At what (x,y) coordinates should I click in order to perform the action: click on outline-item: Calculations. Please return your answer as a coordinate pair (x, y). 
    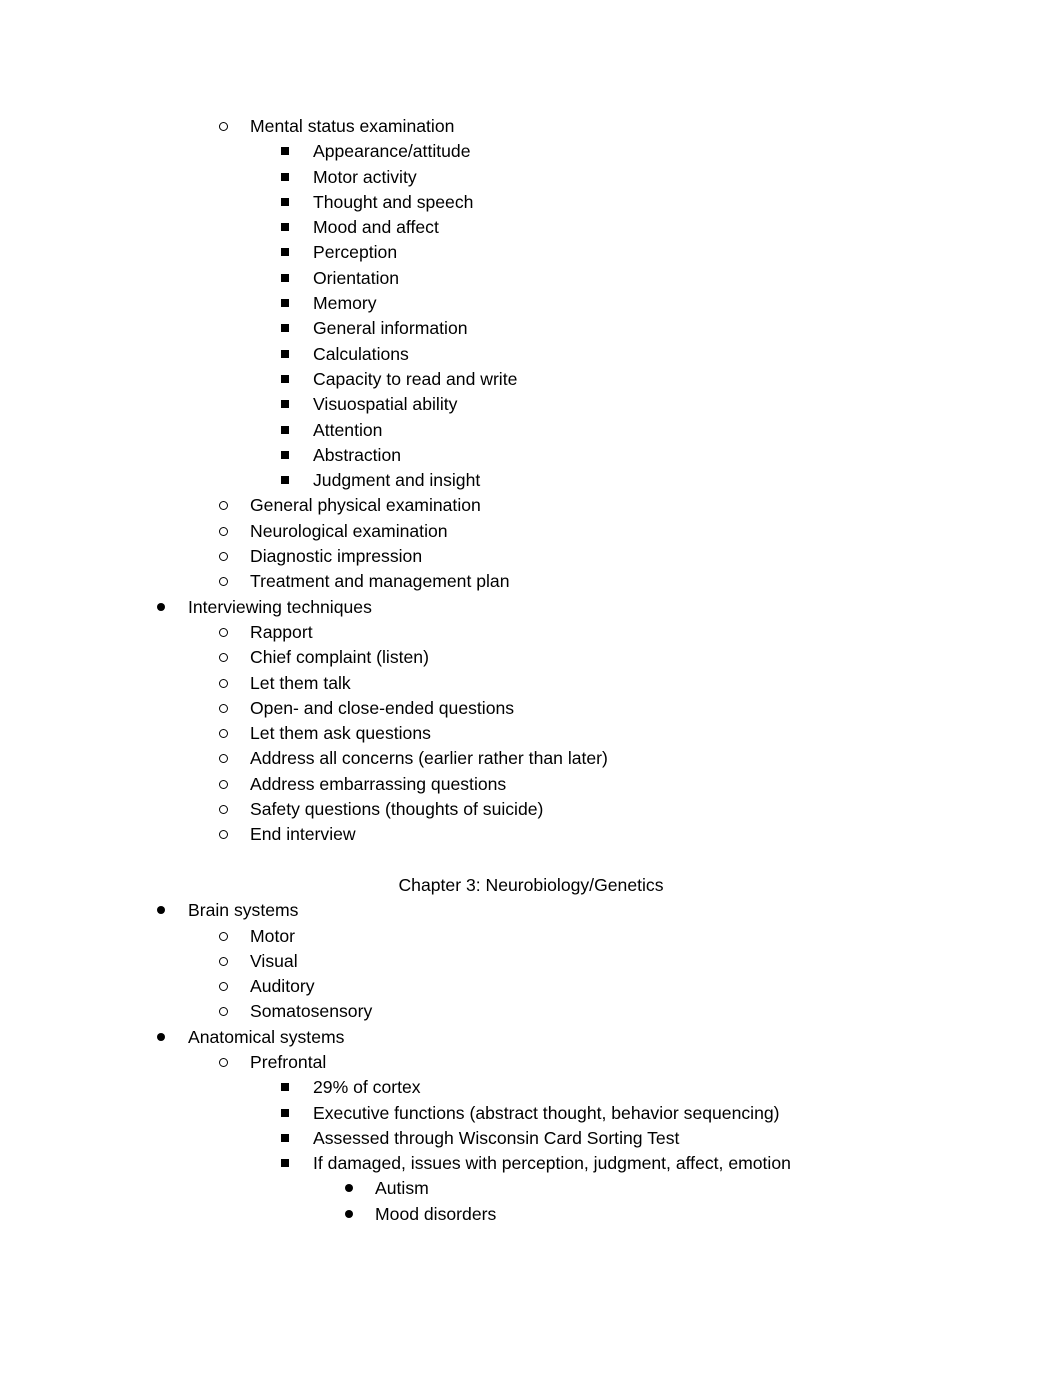
    Looking at the image, I should click on (531, 354).